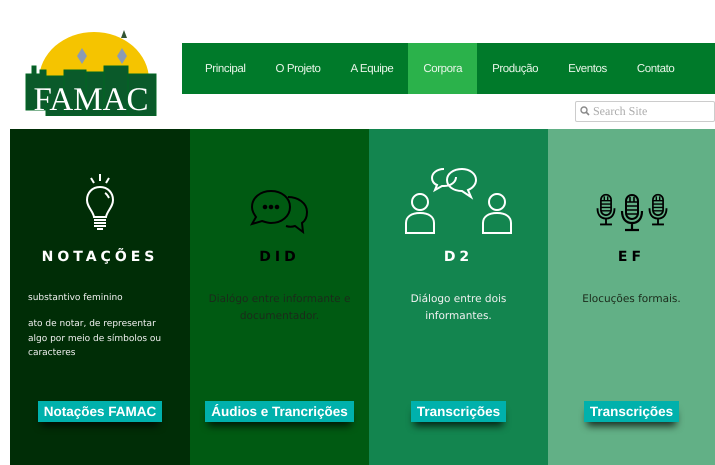 This screenshot has height=465, width=715. Describe the element at coordinates (587, 68) in the screenshot. I see `nav-tab: Eventos` at that location.